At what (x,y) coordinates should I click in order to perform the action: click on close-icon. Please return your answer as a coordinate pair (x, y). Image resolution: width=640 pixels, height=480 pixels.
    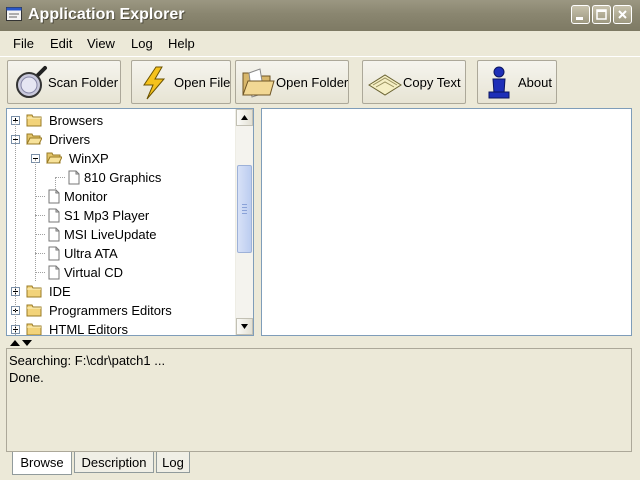
    Looking at the image, I should click on (622, 14).